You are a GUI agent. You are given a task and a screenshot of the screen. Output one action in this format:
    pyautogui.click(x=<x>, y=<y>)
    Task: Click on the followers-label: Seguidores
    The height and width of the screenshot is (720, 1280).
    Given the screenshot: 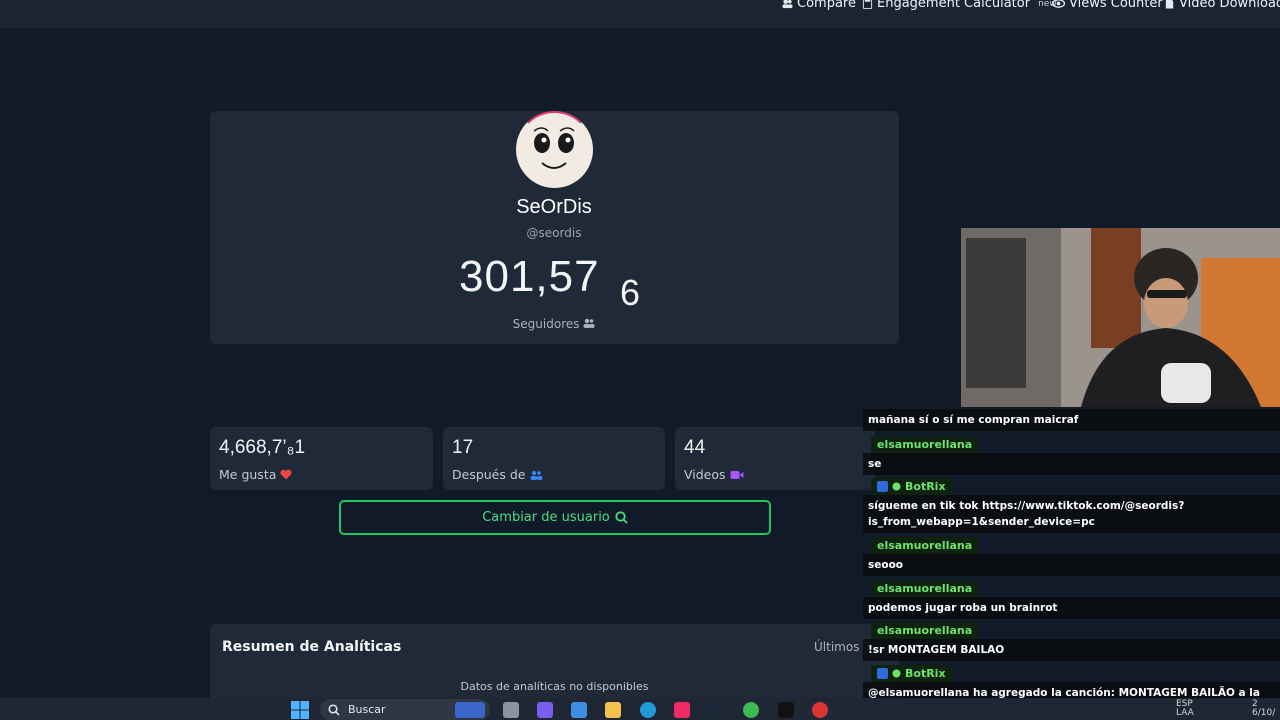 What is the action you would take?
    pyautogui.click(x=554, y=324)
    